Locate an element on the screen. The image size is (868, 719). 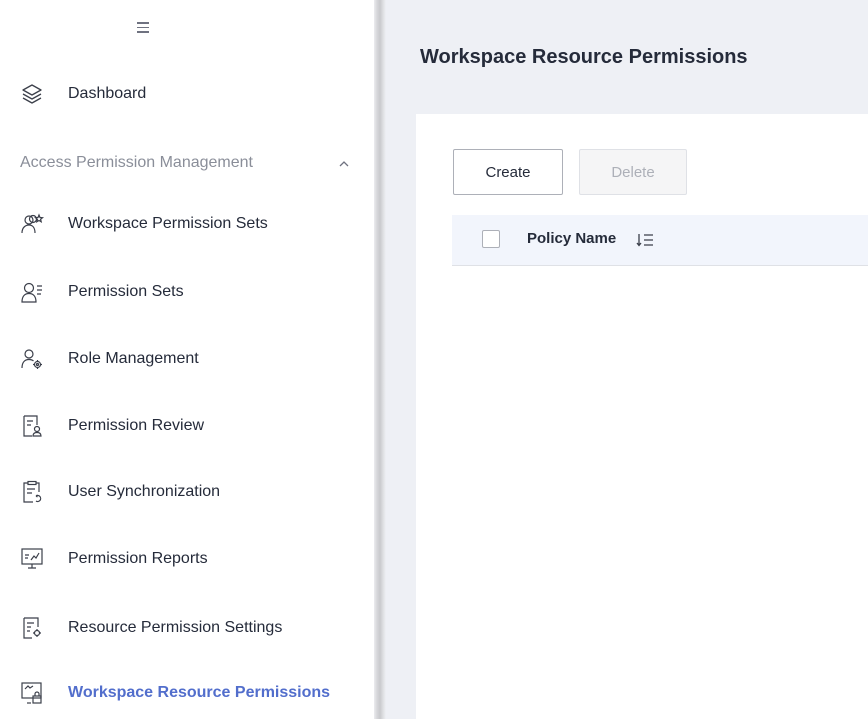
sidebar-item-label: Permission Review is located at coordinates (136, 425).